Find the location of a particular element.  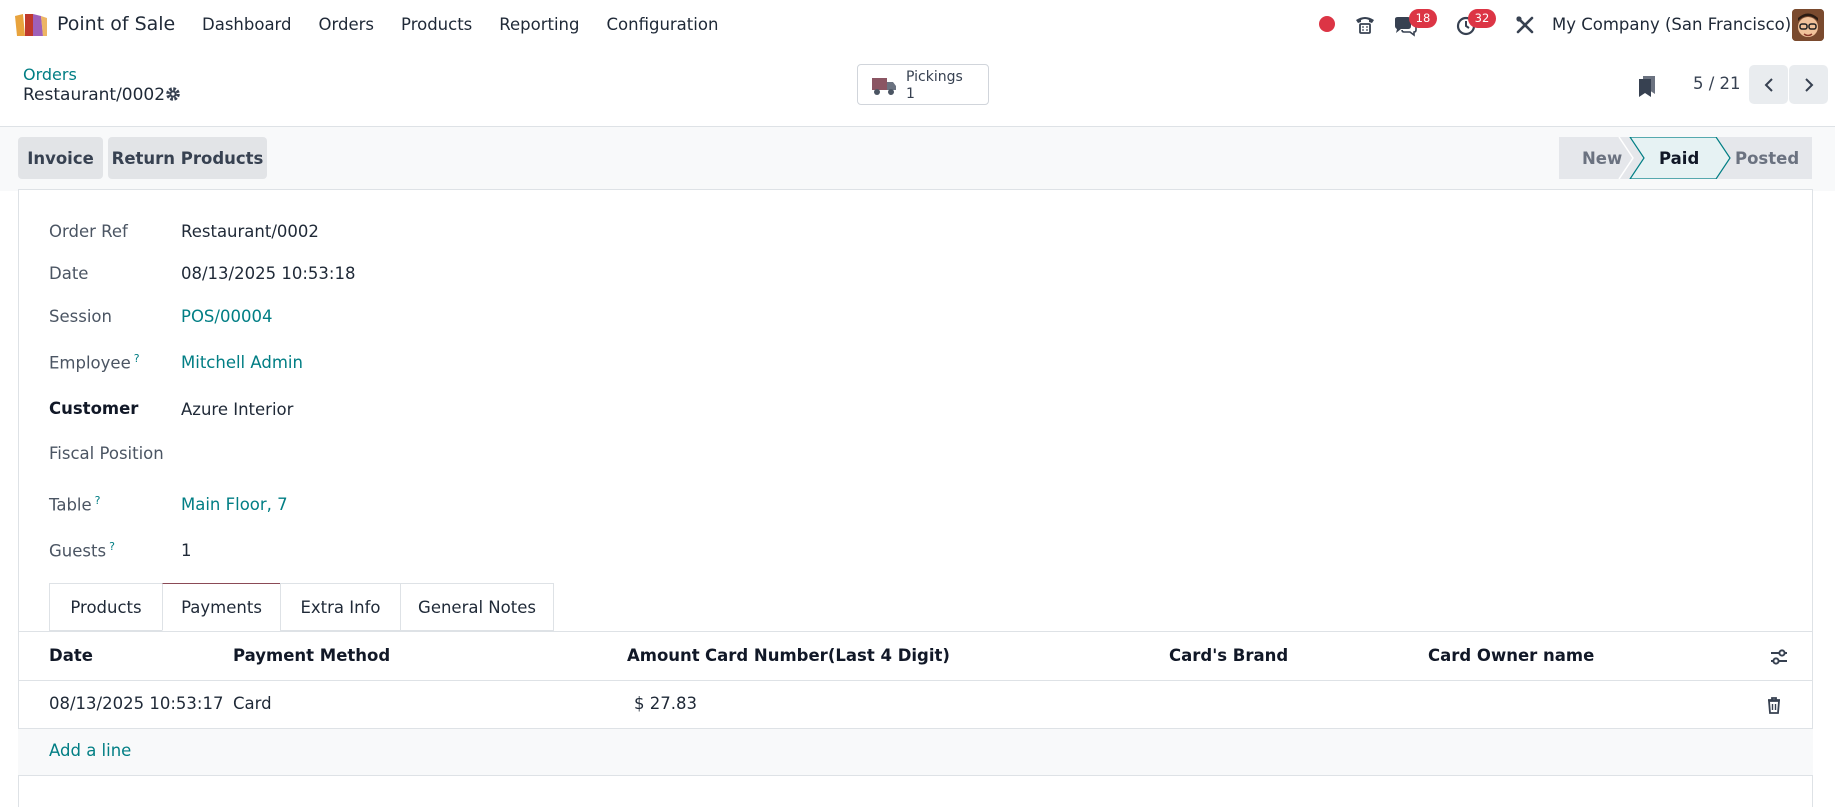

pickings-count: 1 is located at coordinates (910, 94).